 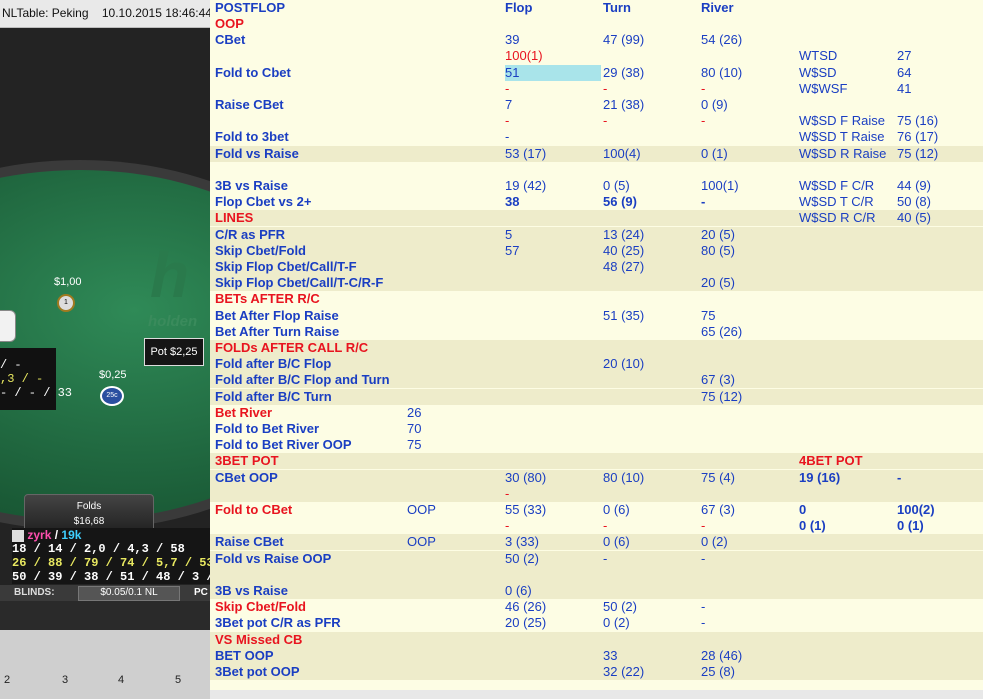 What do you see at coordinates (525, 186) in the screenshot?
I see `stat-flop: 19 (42)` at bounding box center [525, 186].